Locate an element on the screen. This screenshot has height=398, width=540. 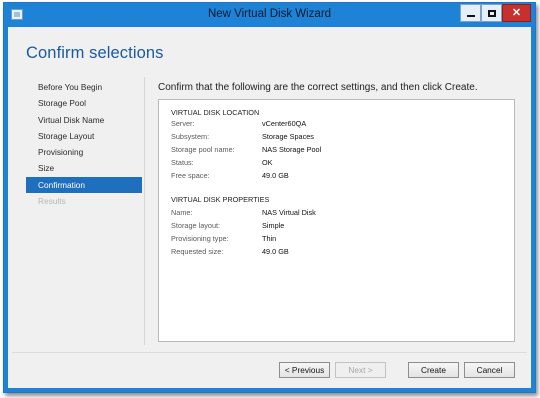
location-row-storage-pool-name: Storage pool name: NAS Storage Pool is located at coordinates (336, 151).